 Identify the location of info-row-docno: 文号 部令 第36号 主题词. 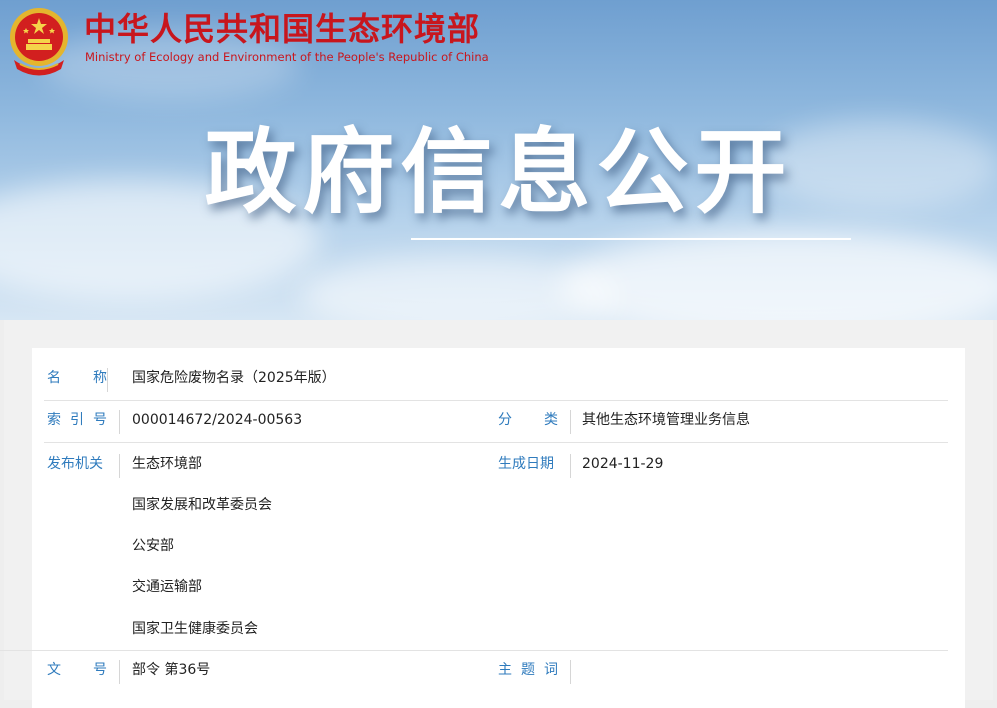
(496, 671).